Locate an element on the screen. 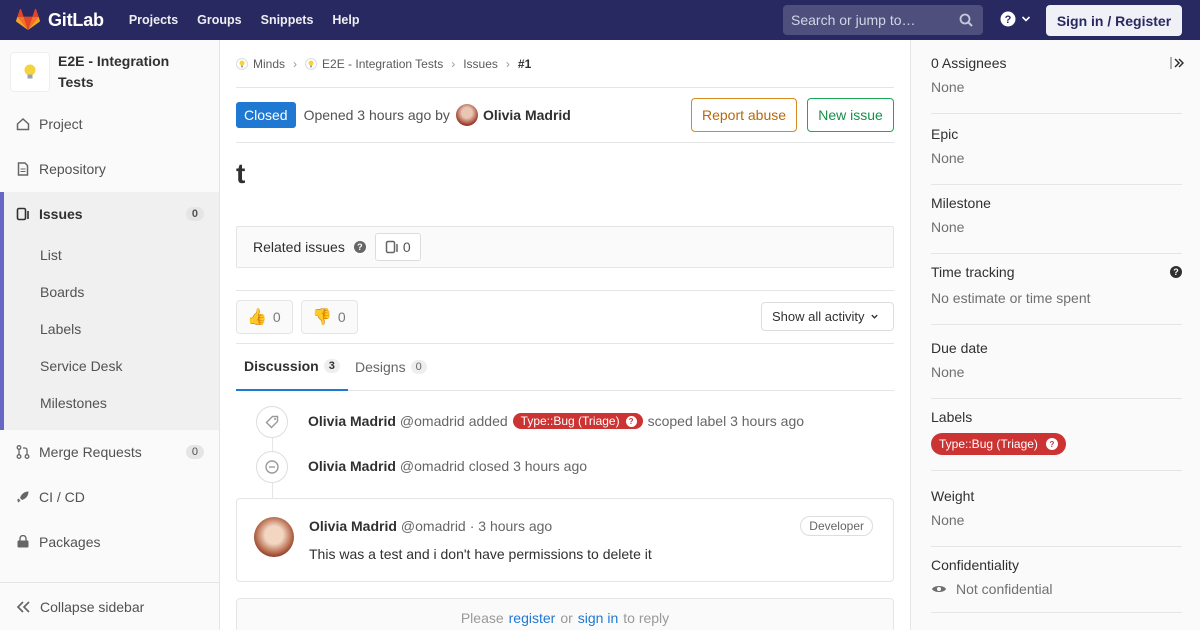 The height and width of the screenshot is (630, 1200). breadcrumb-project: E2E - Integration Tests is located at coordinates (374, 64).